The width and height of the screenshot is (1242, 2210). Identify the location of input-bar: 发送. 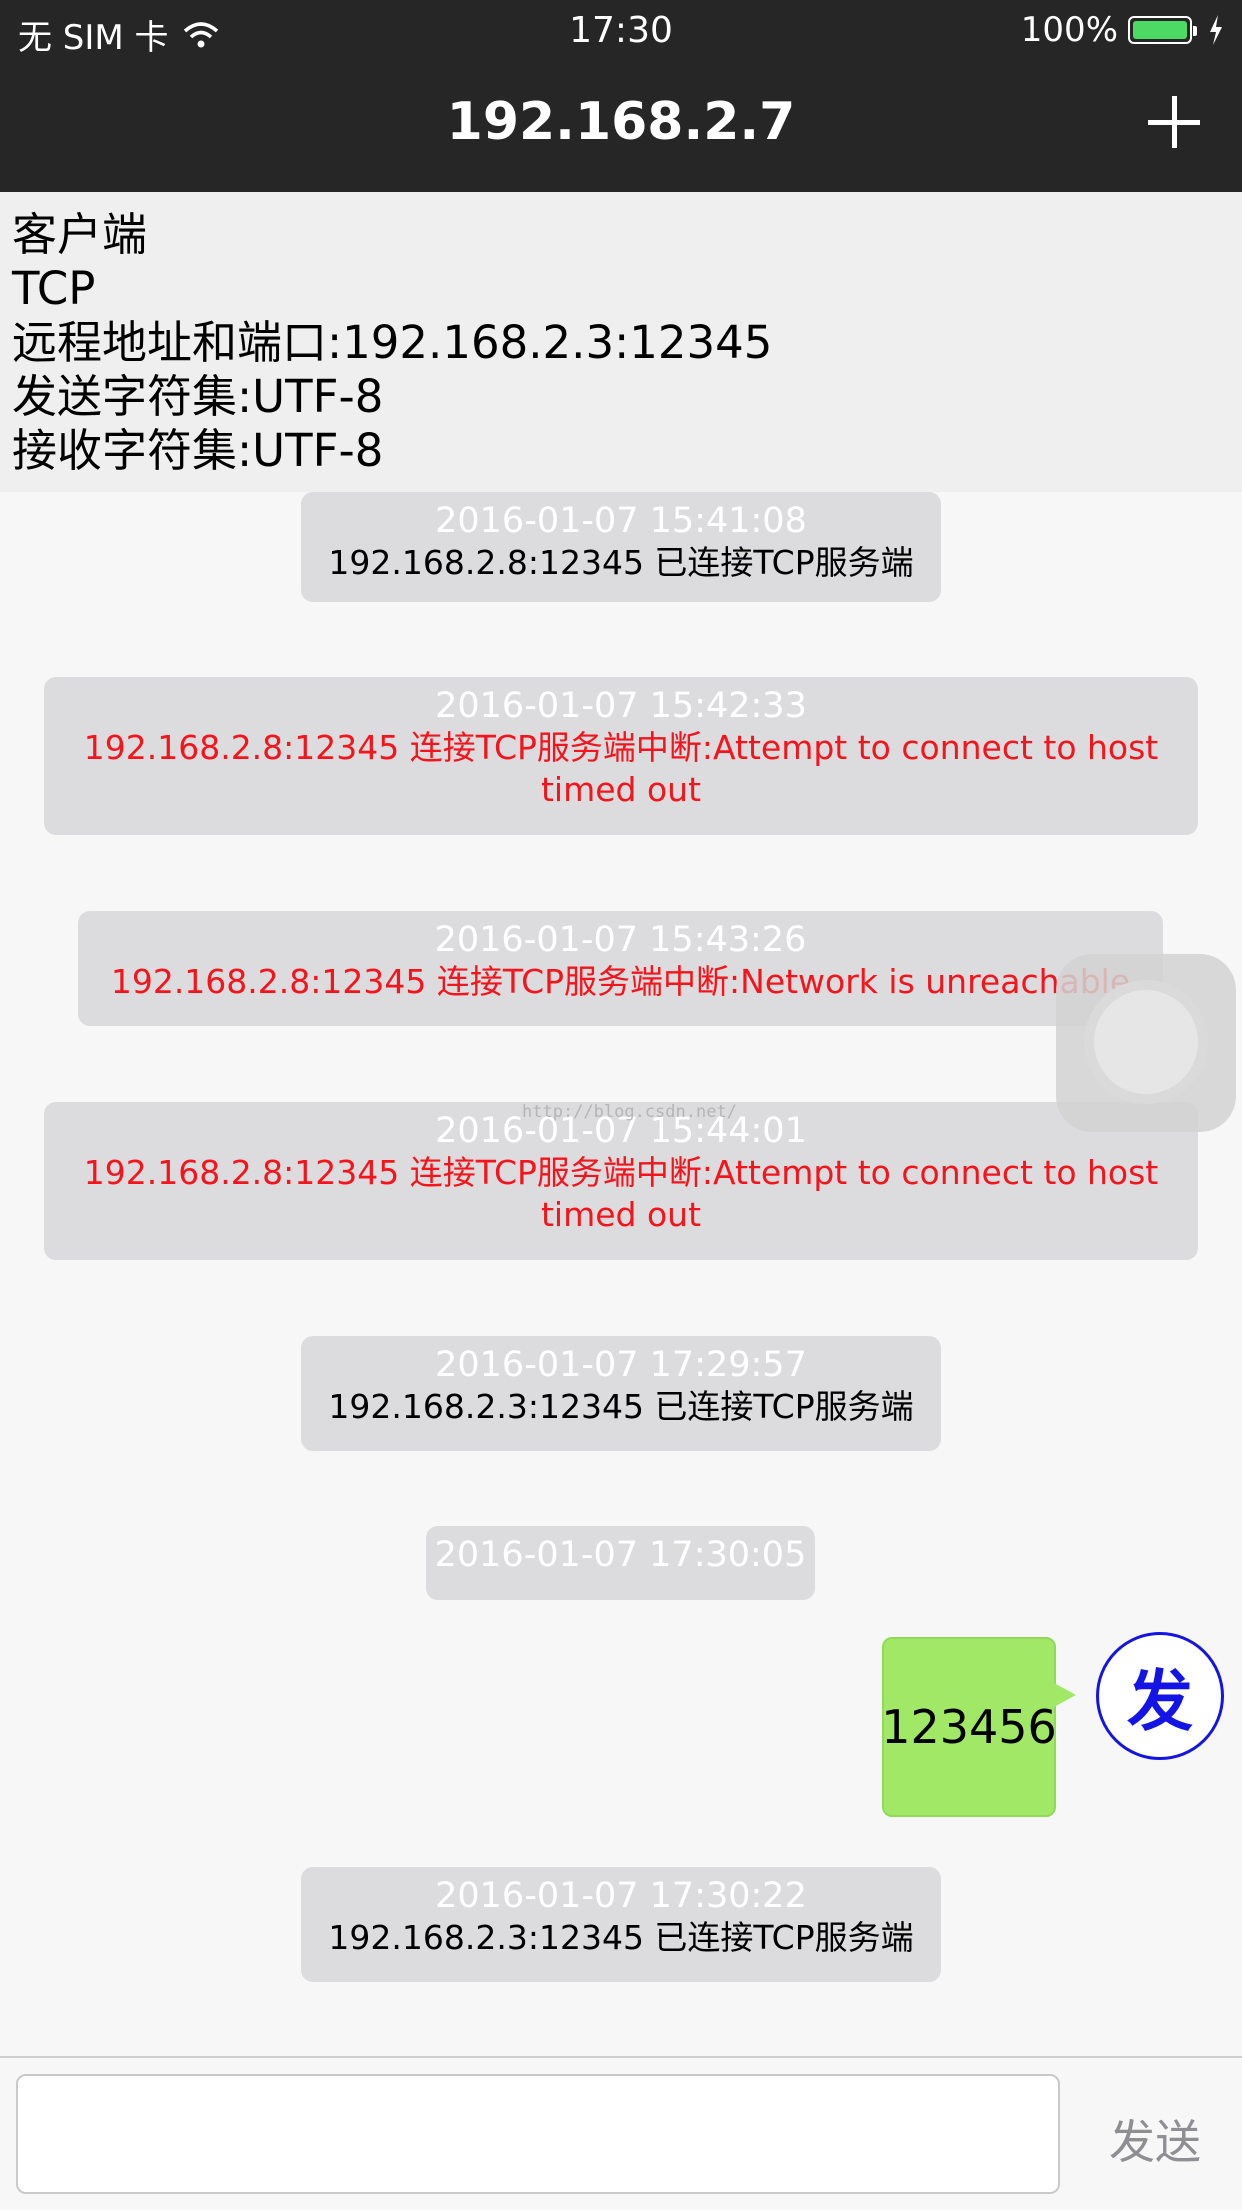
(621, 2133).